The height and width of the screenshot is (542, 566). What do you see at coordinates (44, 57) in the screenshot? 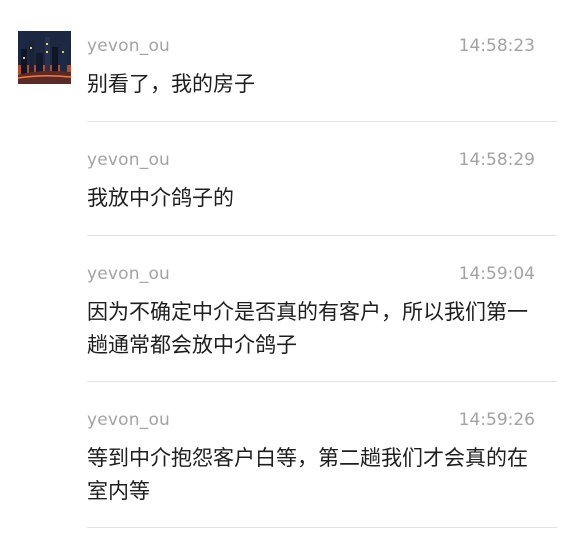
I see `city-night-avatar-icon` at bounding box center [44, 57].